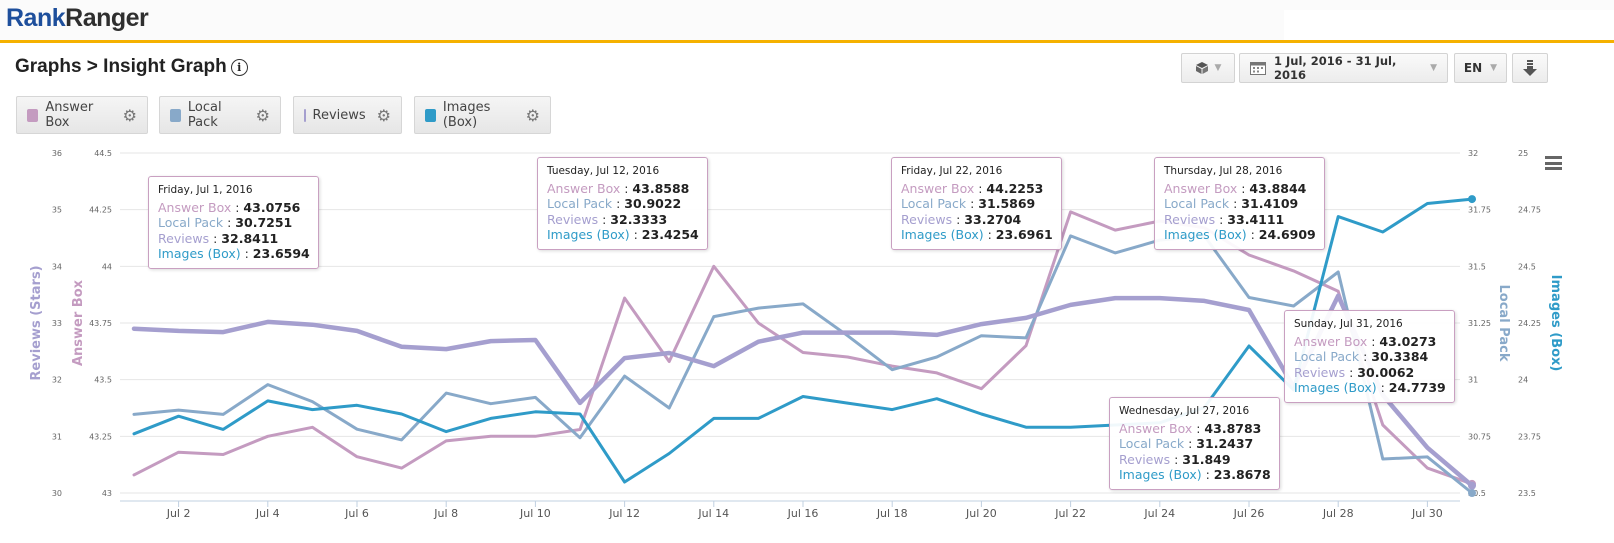  What do you see at coordinates (347, 115) in the screenshot?
I see `legend-item-reviews: Reviews ⚙` at bounding box center [347, 115].